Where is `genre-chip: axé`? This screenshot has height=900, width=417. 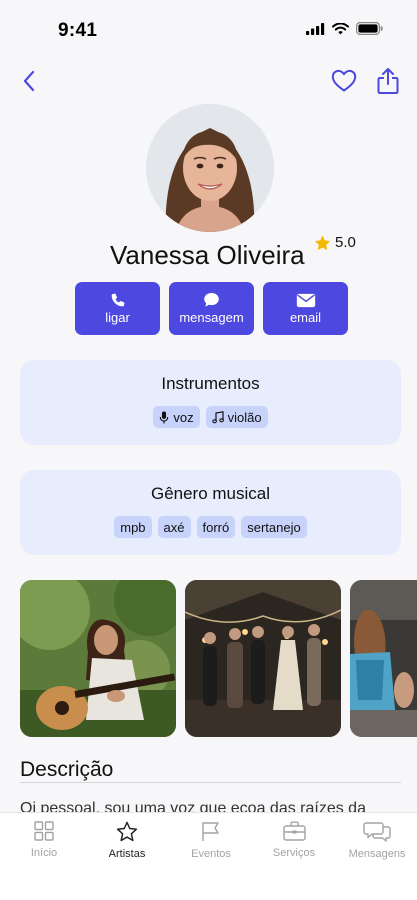
genre-chip: axé is located at coordinates (174, 527).